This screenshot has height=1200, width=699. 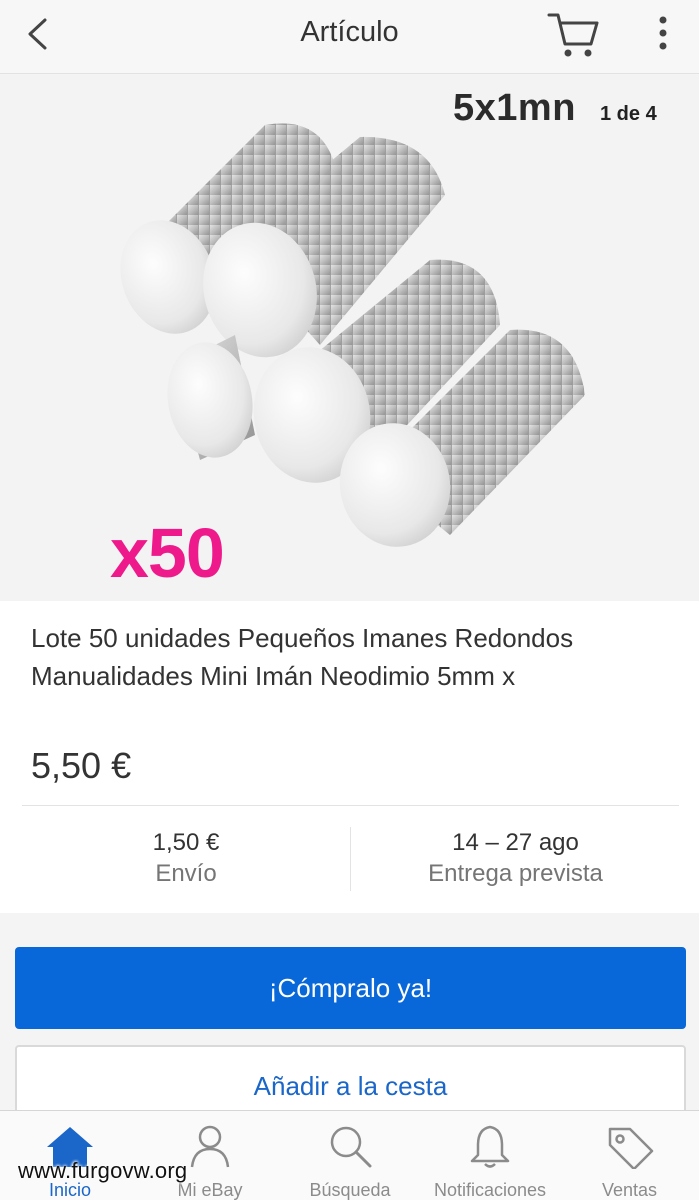 I want to click on image-caption: 5x1mn, so click(x=514, y=108).